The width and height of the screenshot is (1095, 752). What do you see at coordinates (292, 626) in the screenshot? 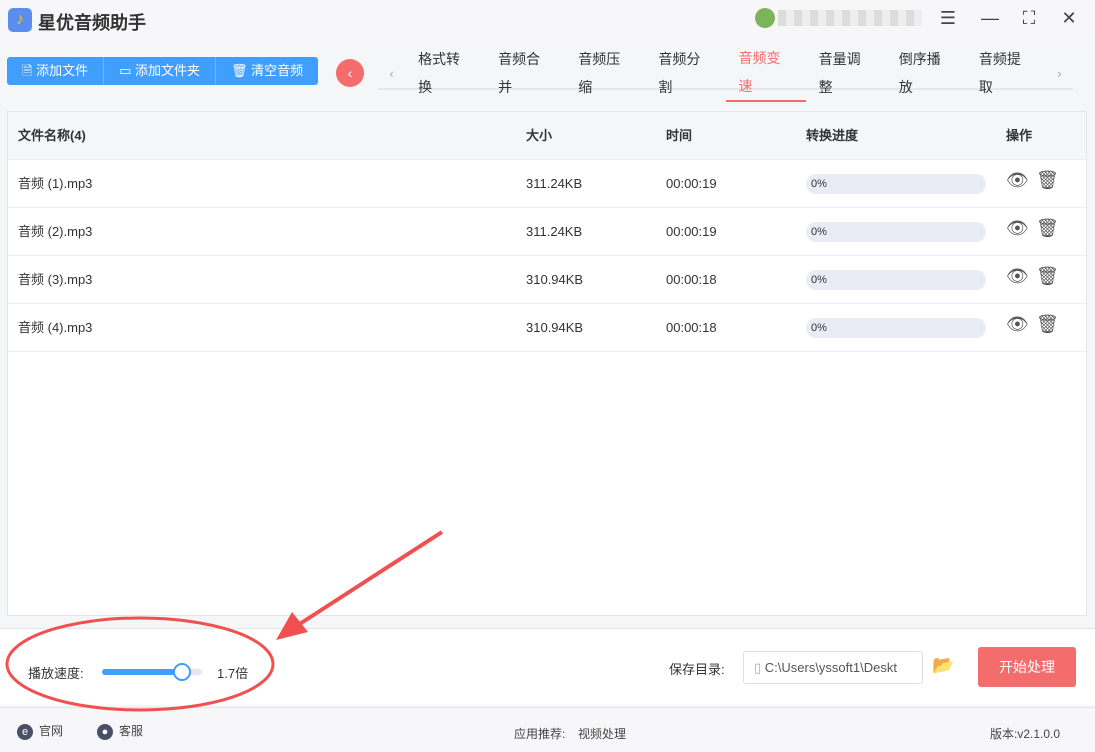
I see `annotation-arrow-head` at bounding box center [292, 626].